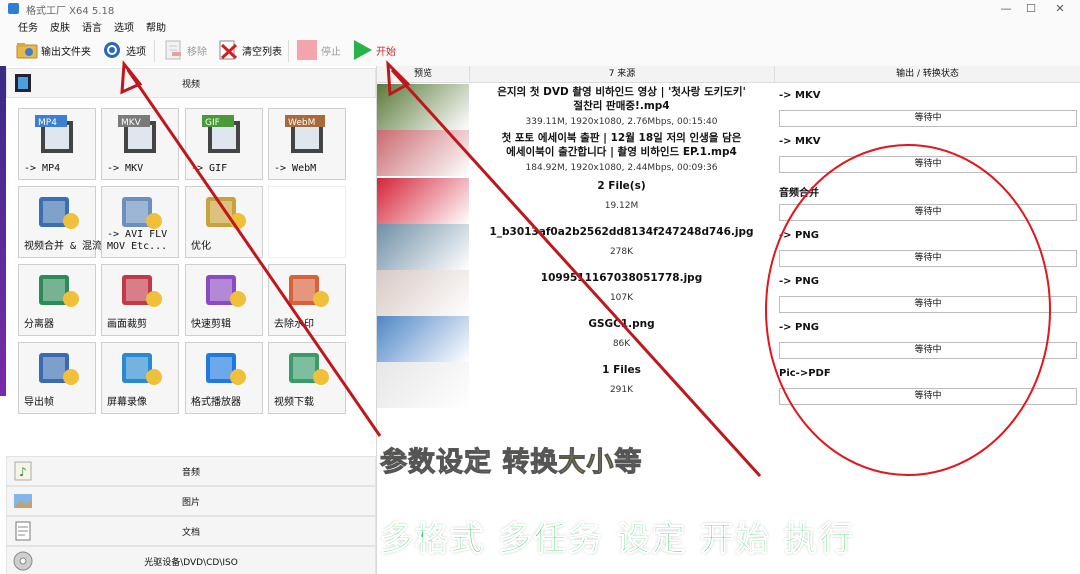  Describe the element at coordinates (57, 135) in the screenshot. I see `mp4-film-icon: MP4` at that location.